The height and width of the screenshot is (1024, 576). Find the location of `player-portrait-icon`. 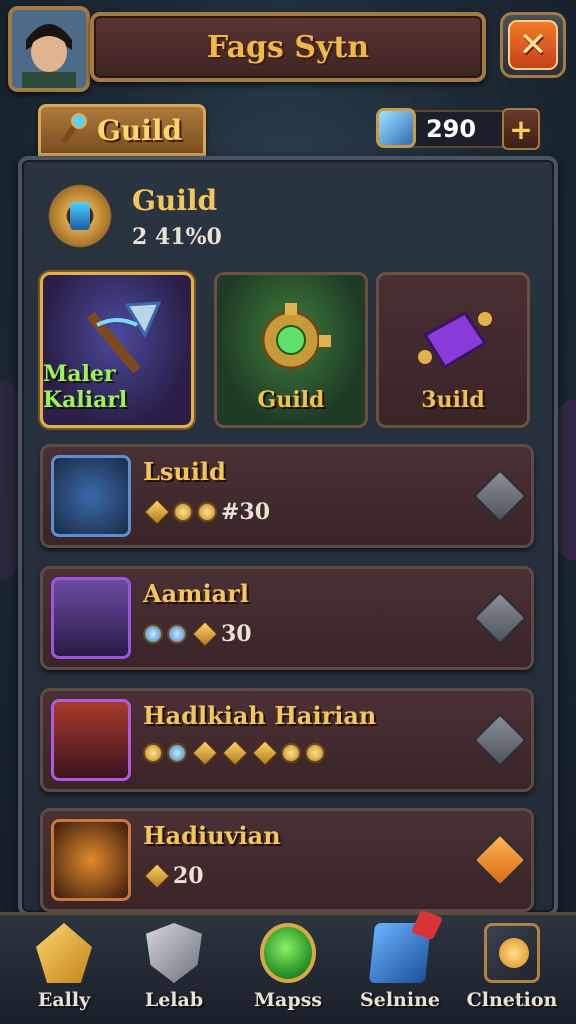

player-portrait-icon is located at coordinates (49, 49).